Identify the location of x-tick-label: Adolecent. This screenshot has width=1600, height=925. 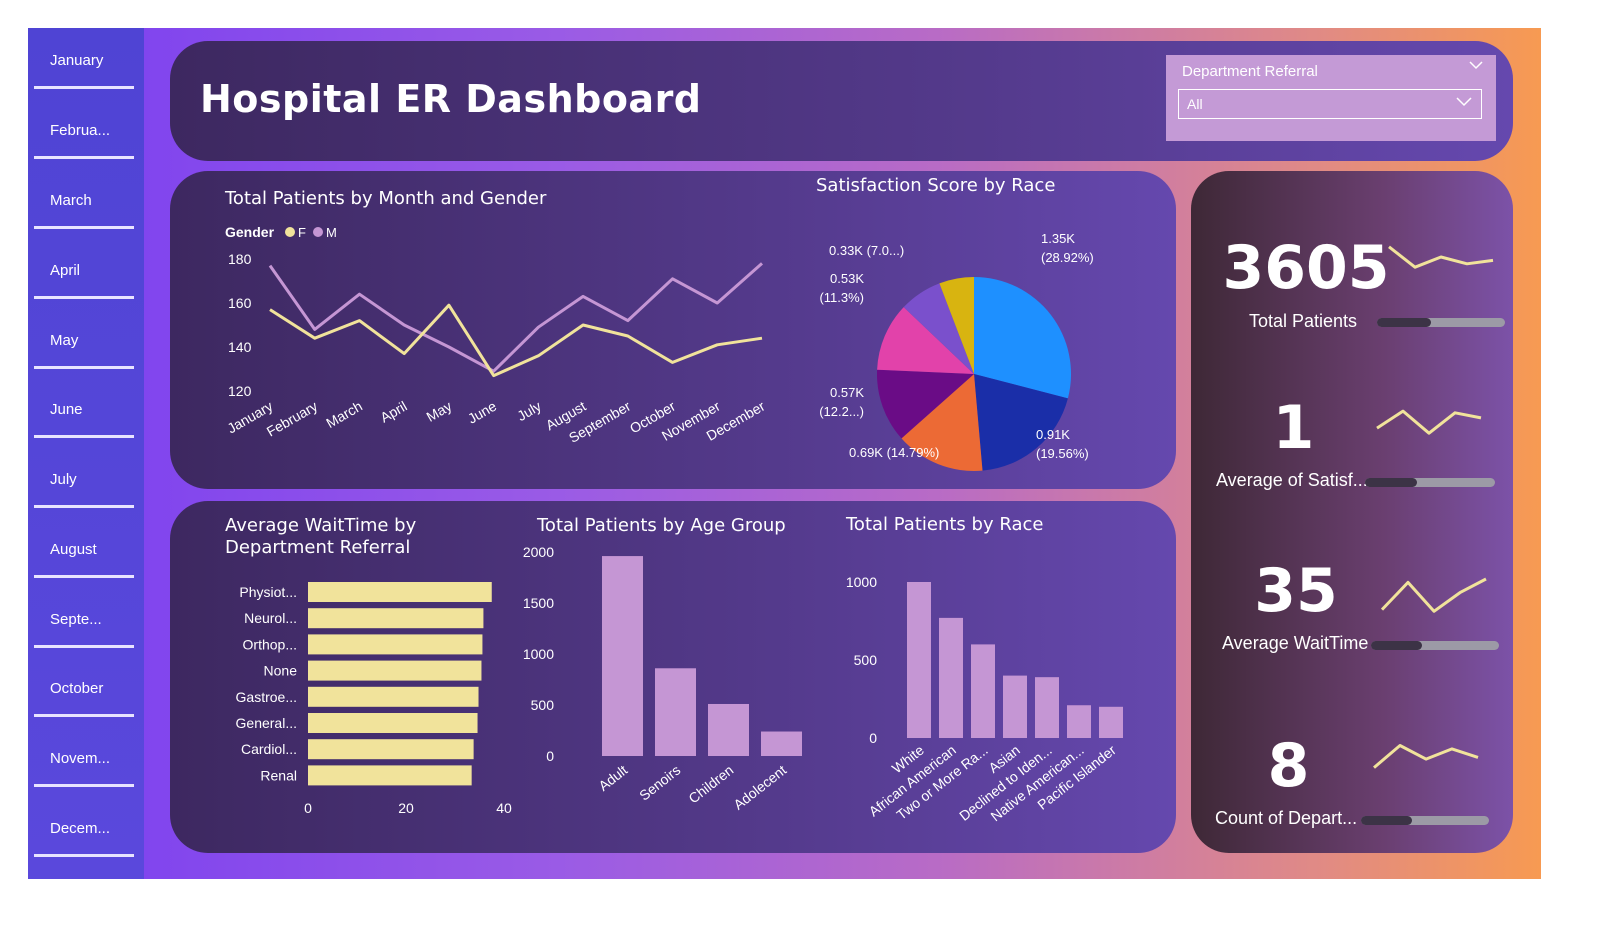
(759, 787).